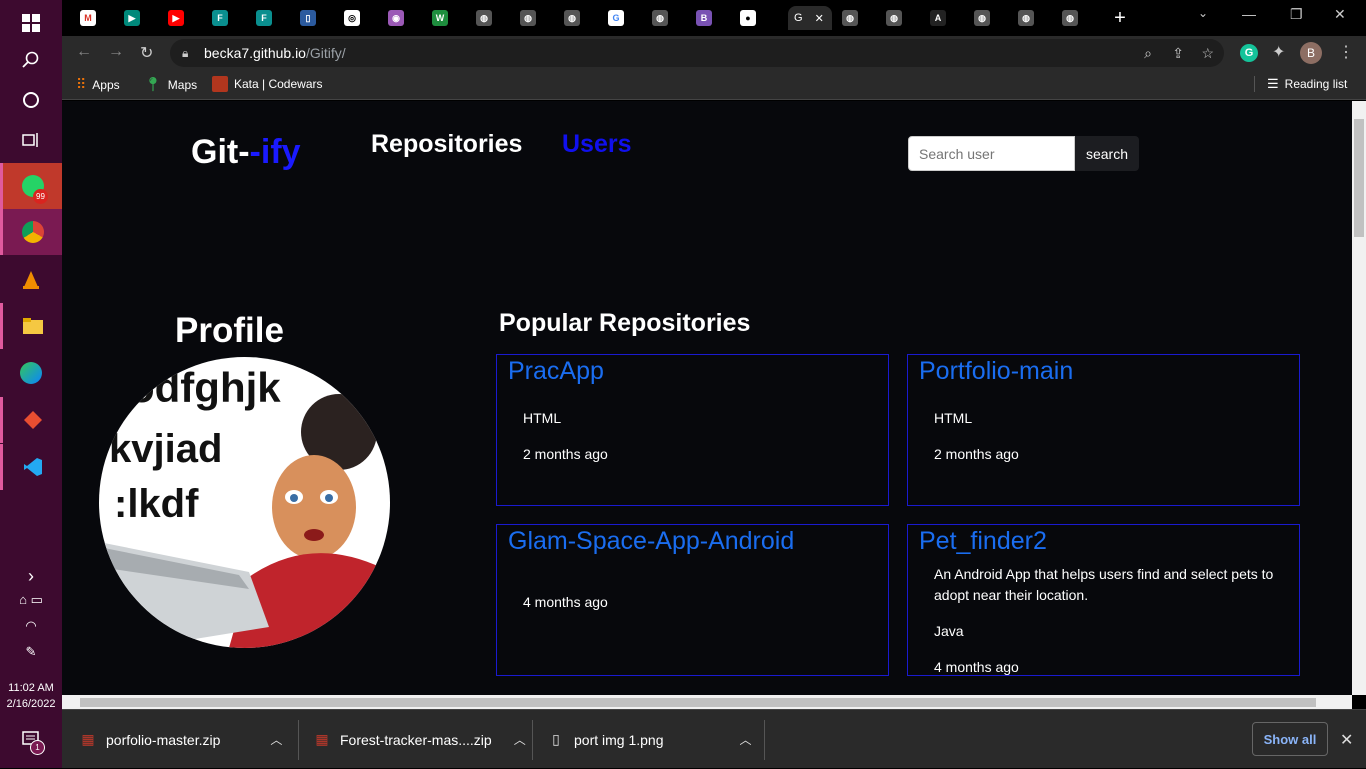 The height and width of the screenshot is (769, 1366). I want to click on file-explorer-icon, so click(31, 326).